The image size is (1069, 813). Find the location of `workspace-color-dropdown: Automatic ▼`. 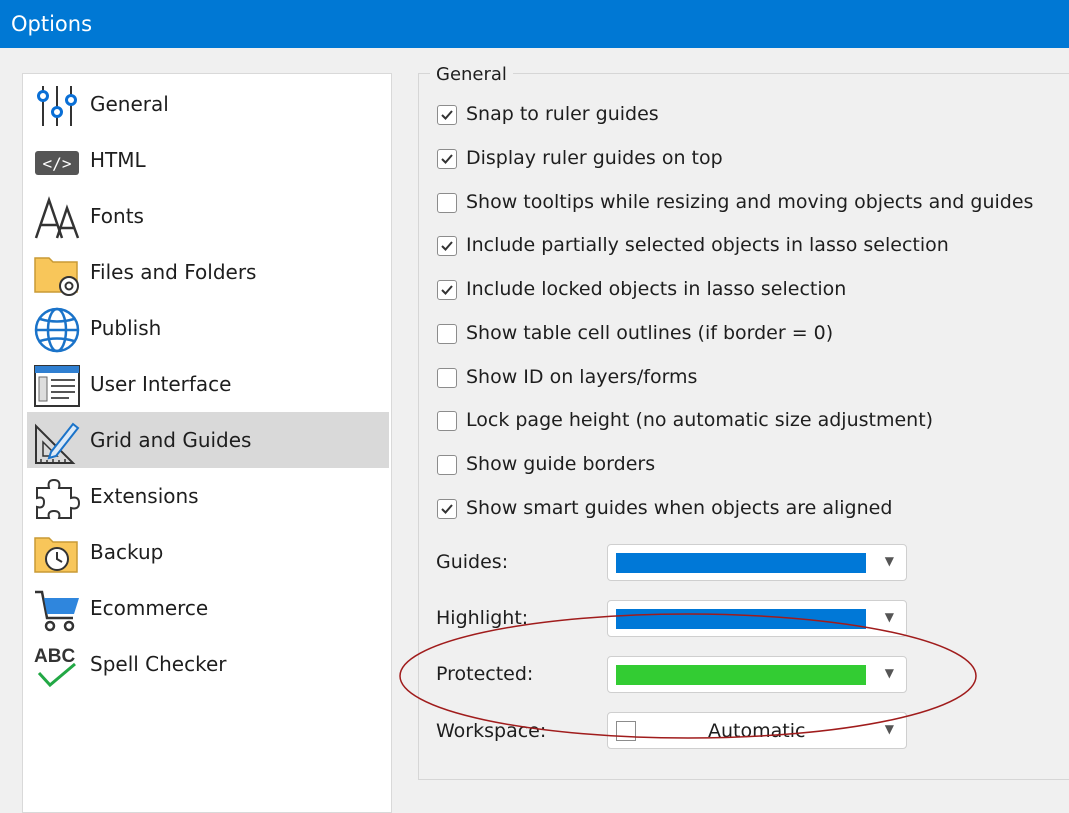

workspace-color-dropdown: Automatic ▼ is located at coordinates (757, 730).